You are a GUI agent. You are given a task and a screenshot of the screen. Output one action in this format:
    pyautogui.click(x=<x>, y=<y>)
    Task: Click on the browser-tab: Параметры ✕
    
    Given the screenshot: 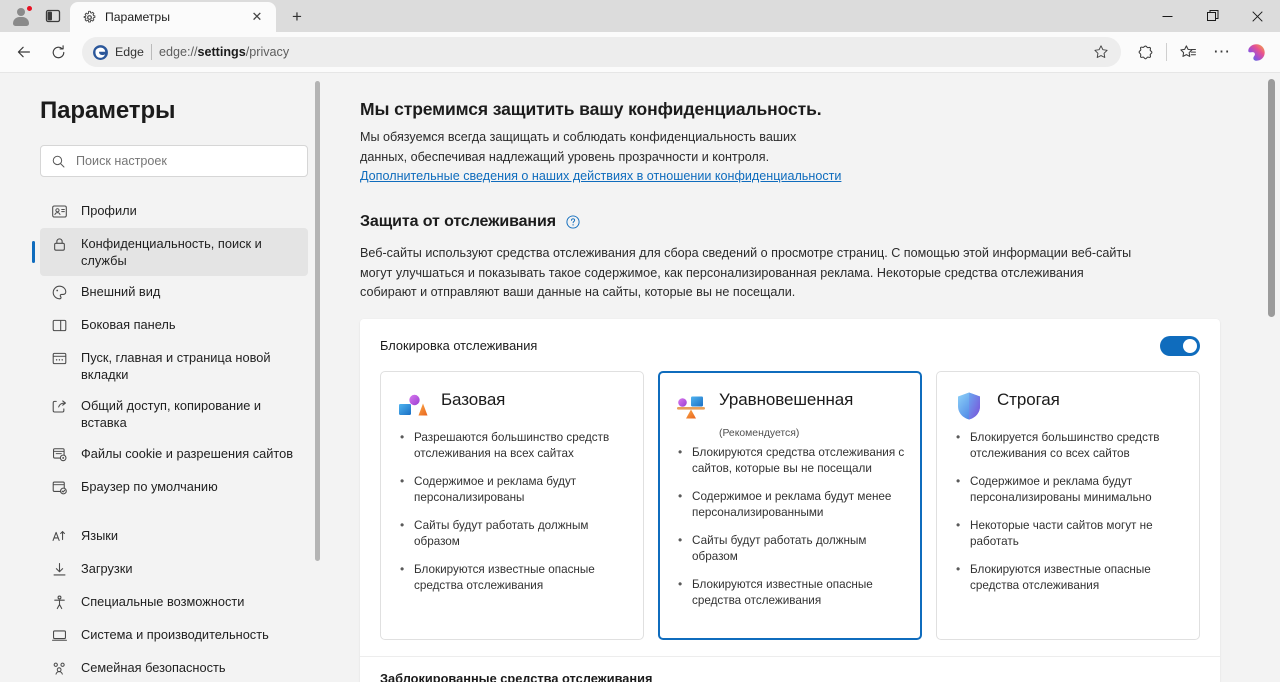 What is the action you would take?
    pyautogui.click(x=173, y=17)
    